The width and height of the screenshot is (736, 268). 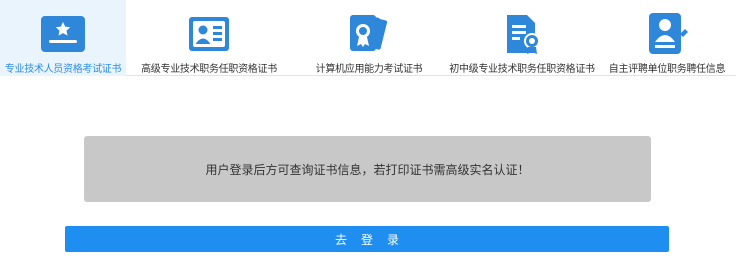 I want to click on login-button: 去登录, so click(x=367, y=239).